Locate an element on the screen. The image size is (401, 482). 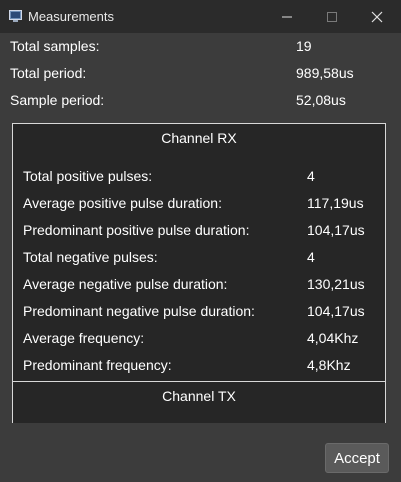
total-samples-label: Total samples: is located at coordinates (55, 46).